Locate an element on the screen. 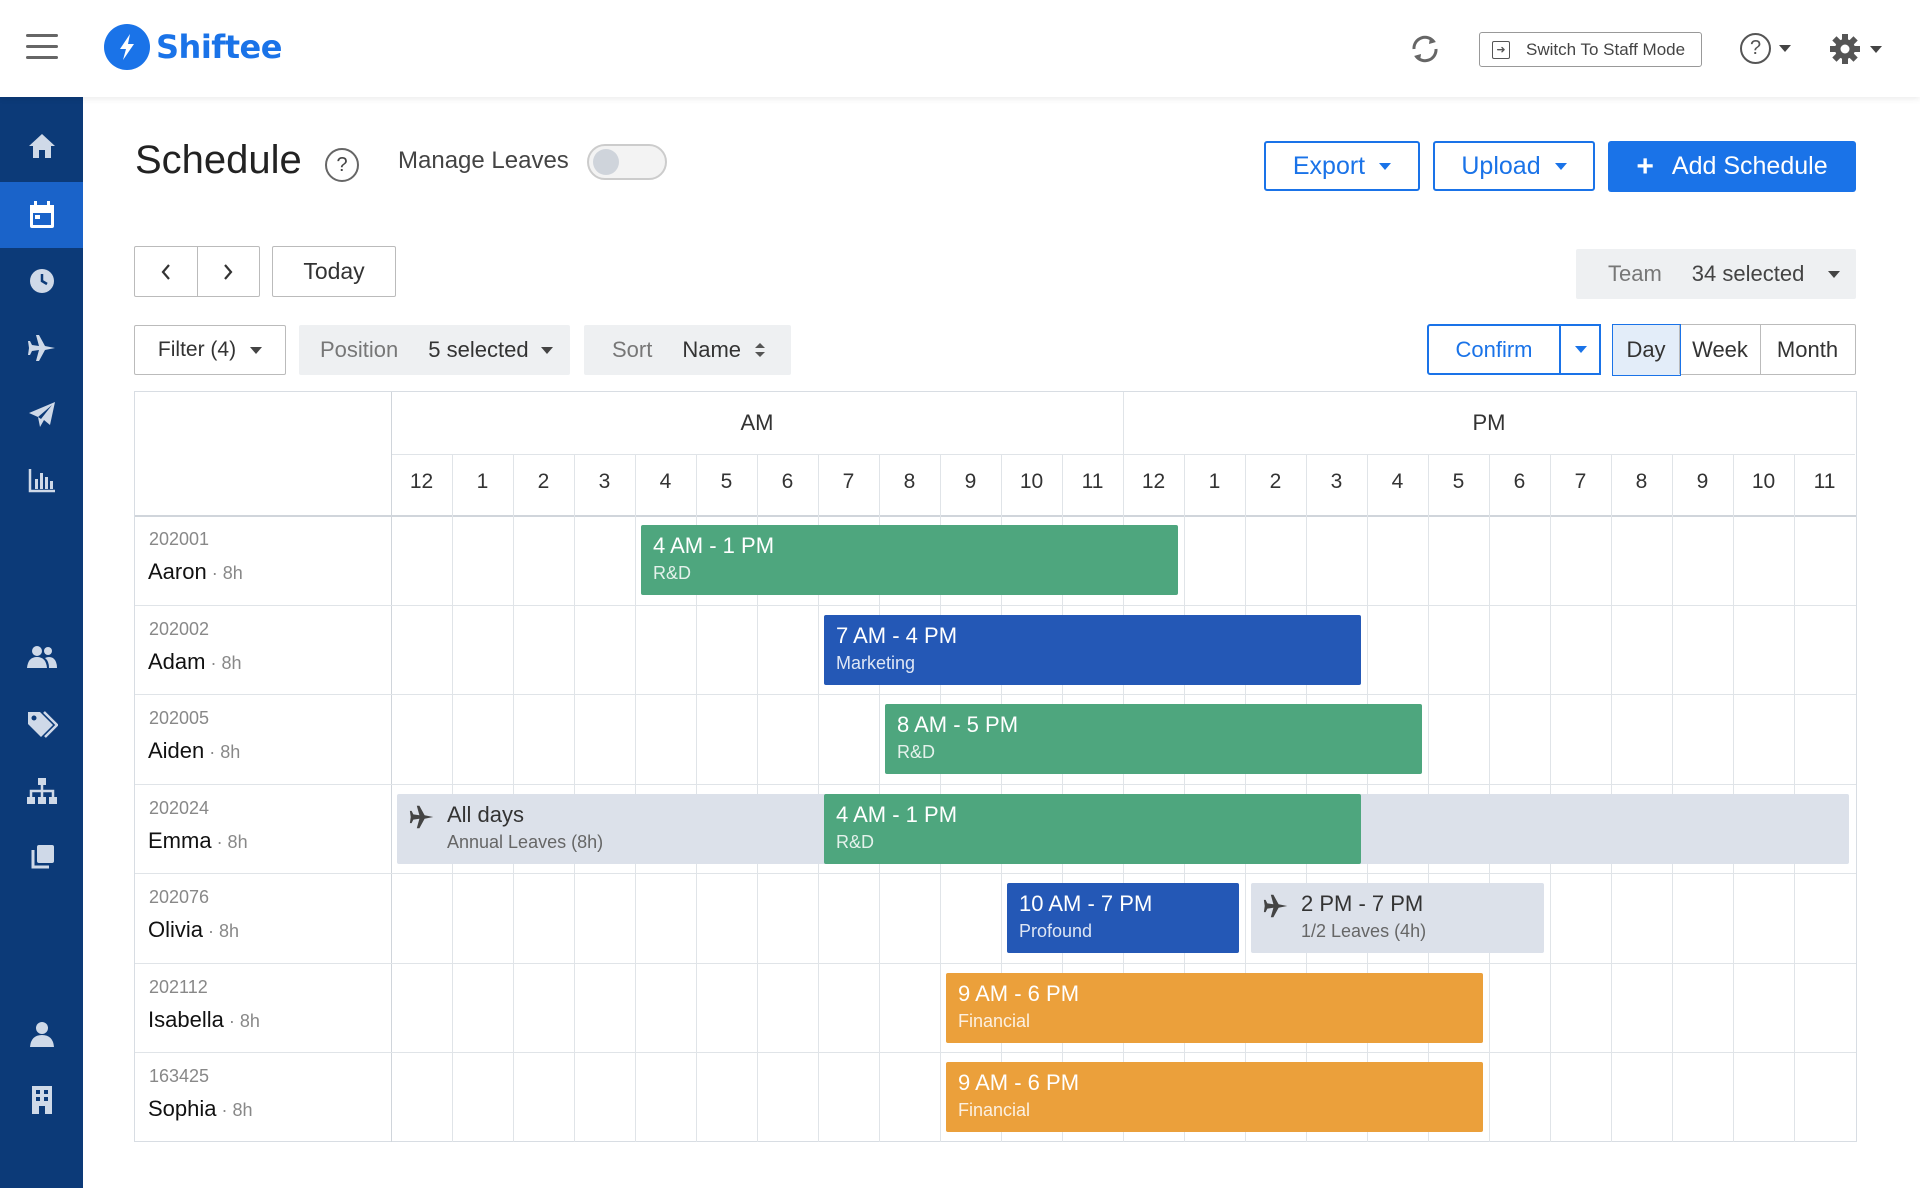 This screenshot has height=1188, width=1920. employee-name: Olivia · 8h is located at coordinates (193, 930).